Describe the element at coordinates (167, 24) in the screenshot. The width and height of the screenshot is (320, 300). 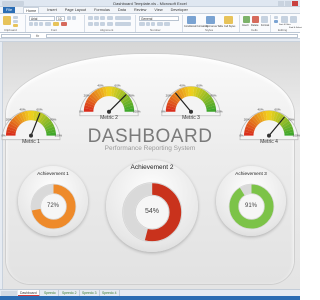
I see `decrease-decimal-icon` at that location.